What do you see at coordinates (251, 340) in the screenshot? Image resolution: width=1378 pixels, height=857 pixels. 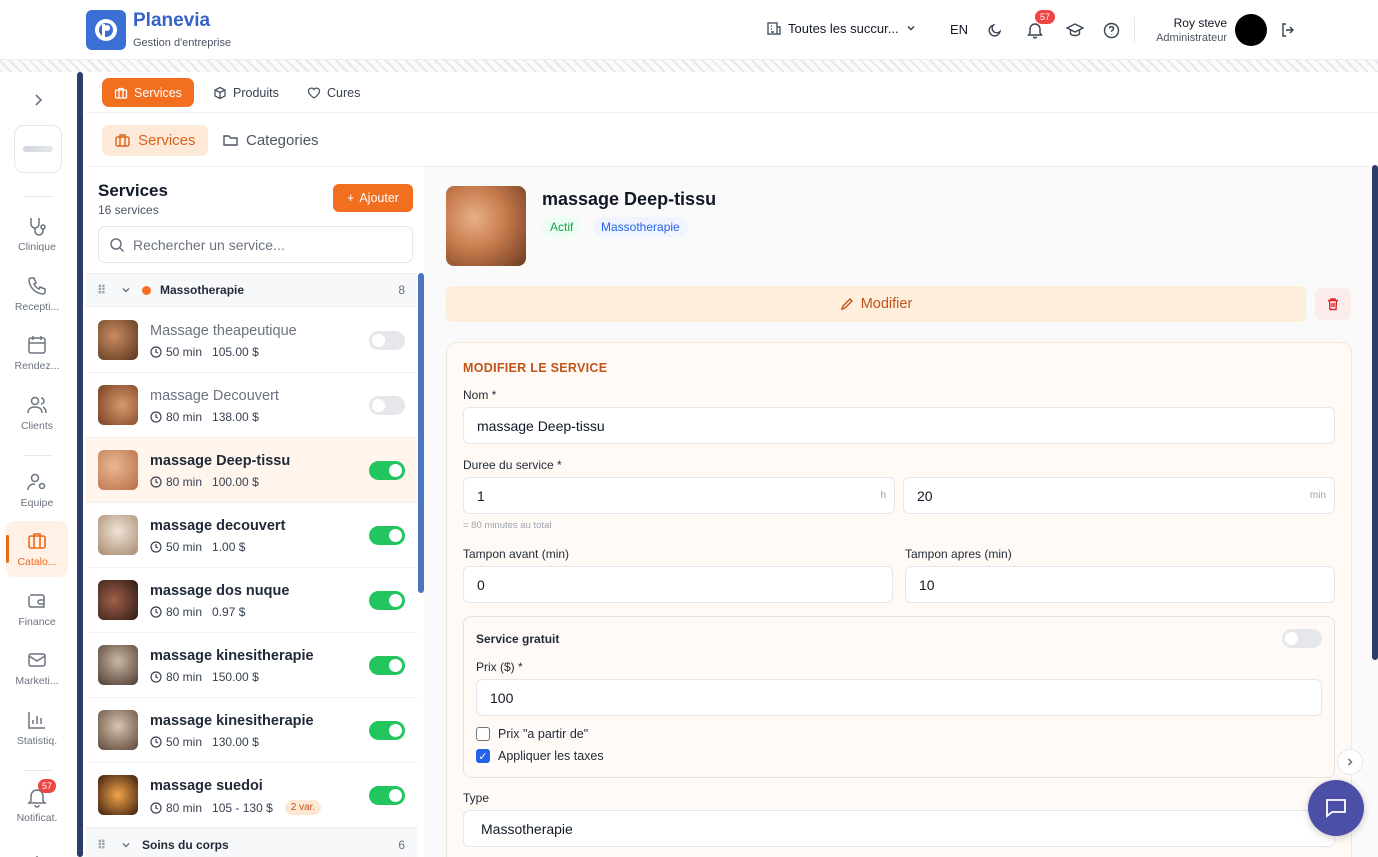 I see `service-row: Massage theapeutique 50 min 105.00 $` at bounding box center [251, 340].